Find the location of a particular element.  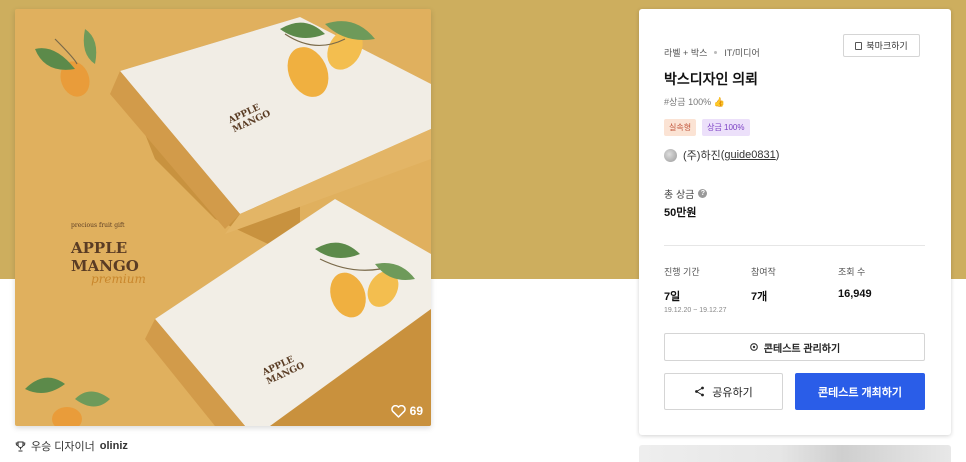

bookmark-icon is located at coordinates (859, 45).